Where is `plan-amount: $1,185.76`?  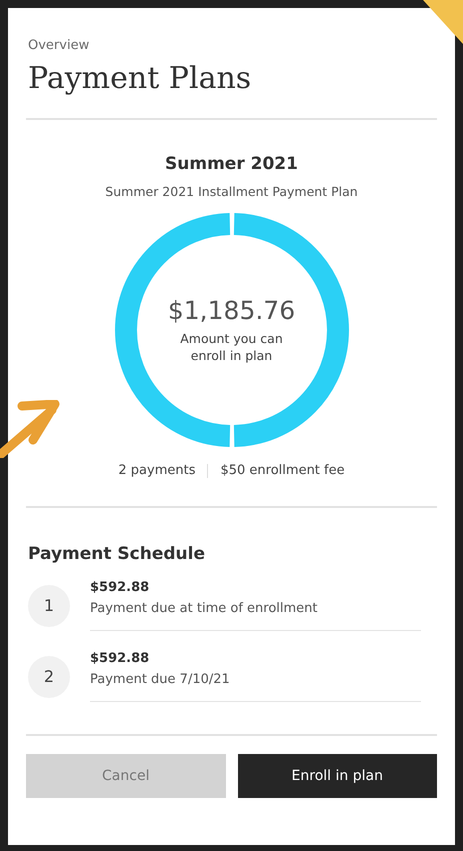
plan-amount: $1,185.76 is located at coordinates (232, 311).